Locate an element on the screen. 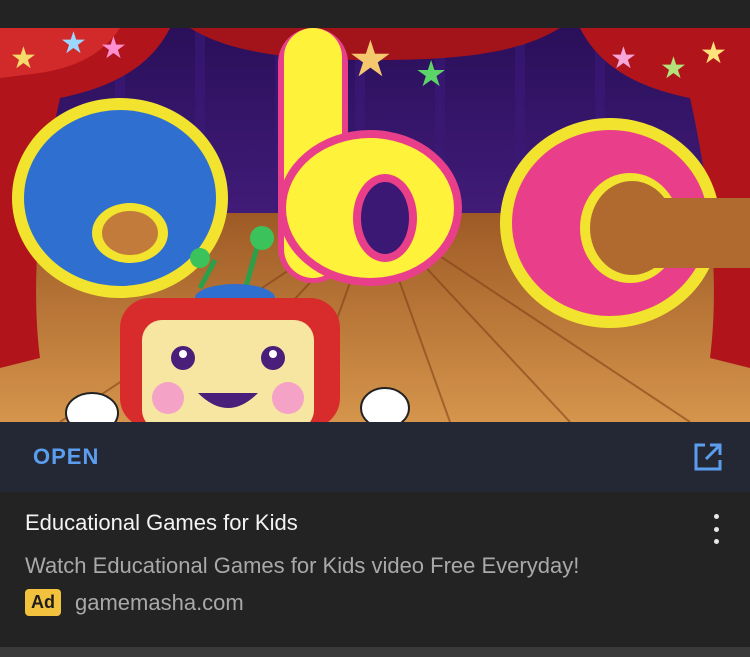 The image size is (750, 657). ad-title: Educational Games for Kids is located at coordinates (161, 523).